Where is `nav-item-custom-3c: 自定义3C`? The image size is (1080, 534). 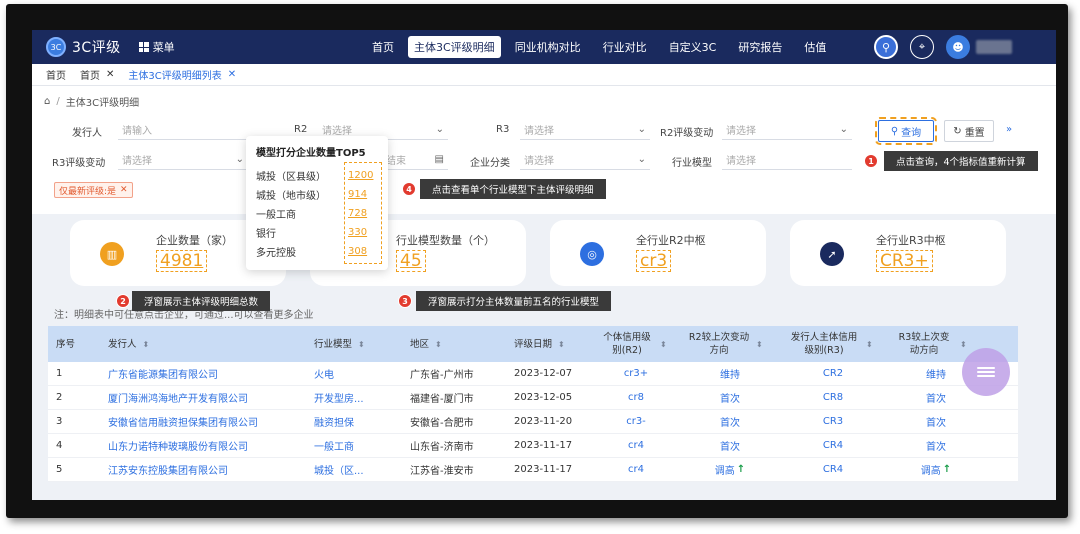 nav-item-custom-3c: 自定义3C is located at coordinates (693, 47).